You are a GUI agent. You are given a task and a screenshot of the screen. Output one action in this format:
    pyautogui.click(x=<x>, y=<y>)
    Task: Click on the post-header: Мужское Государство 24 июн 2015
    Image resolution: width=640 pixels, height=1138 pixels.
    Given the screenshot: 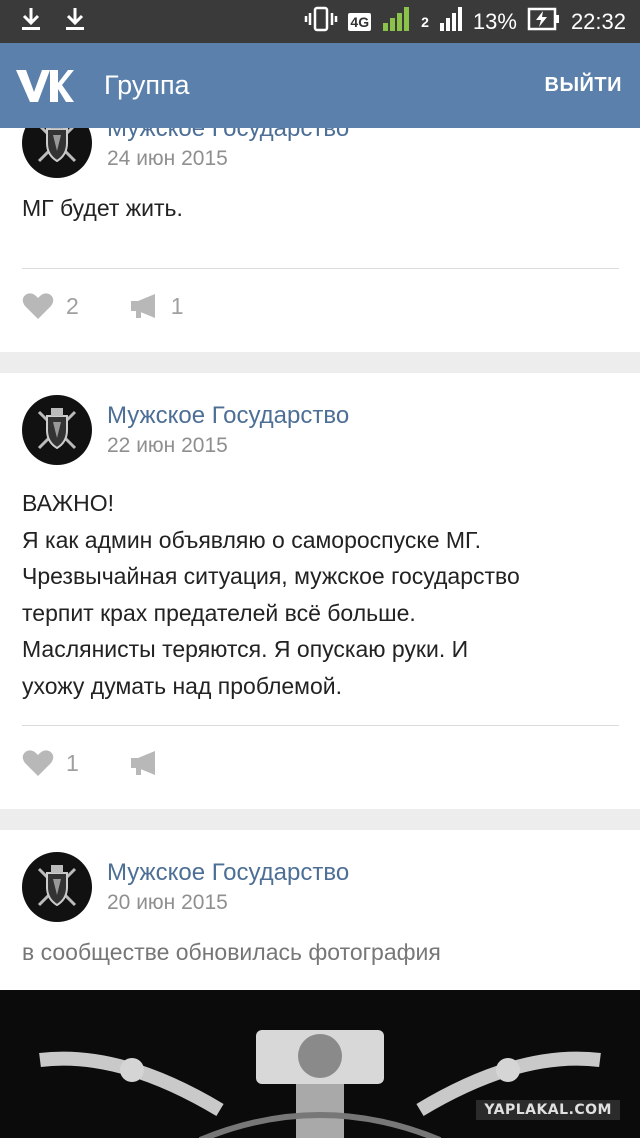 What is the action you would take?
    pyautogui.click(x=185, y=153)
    